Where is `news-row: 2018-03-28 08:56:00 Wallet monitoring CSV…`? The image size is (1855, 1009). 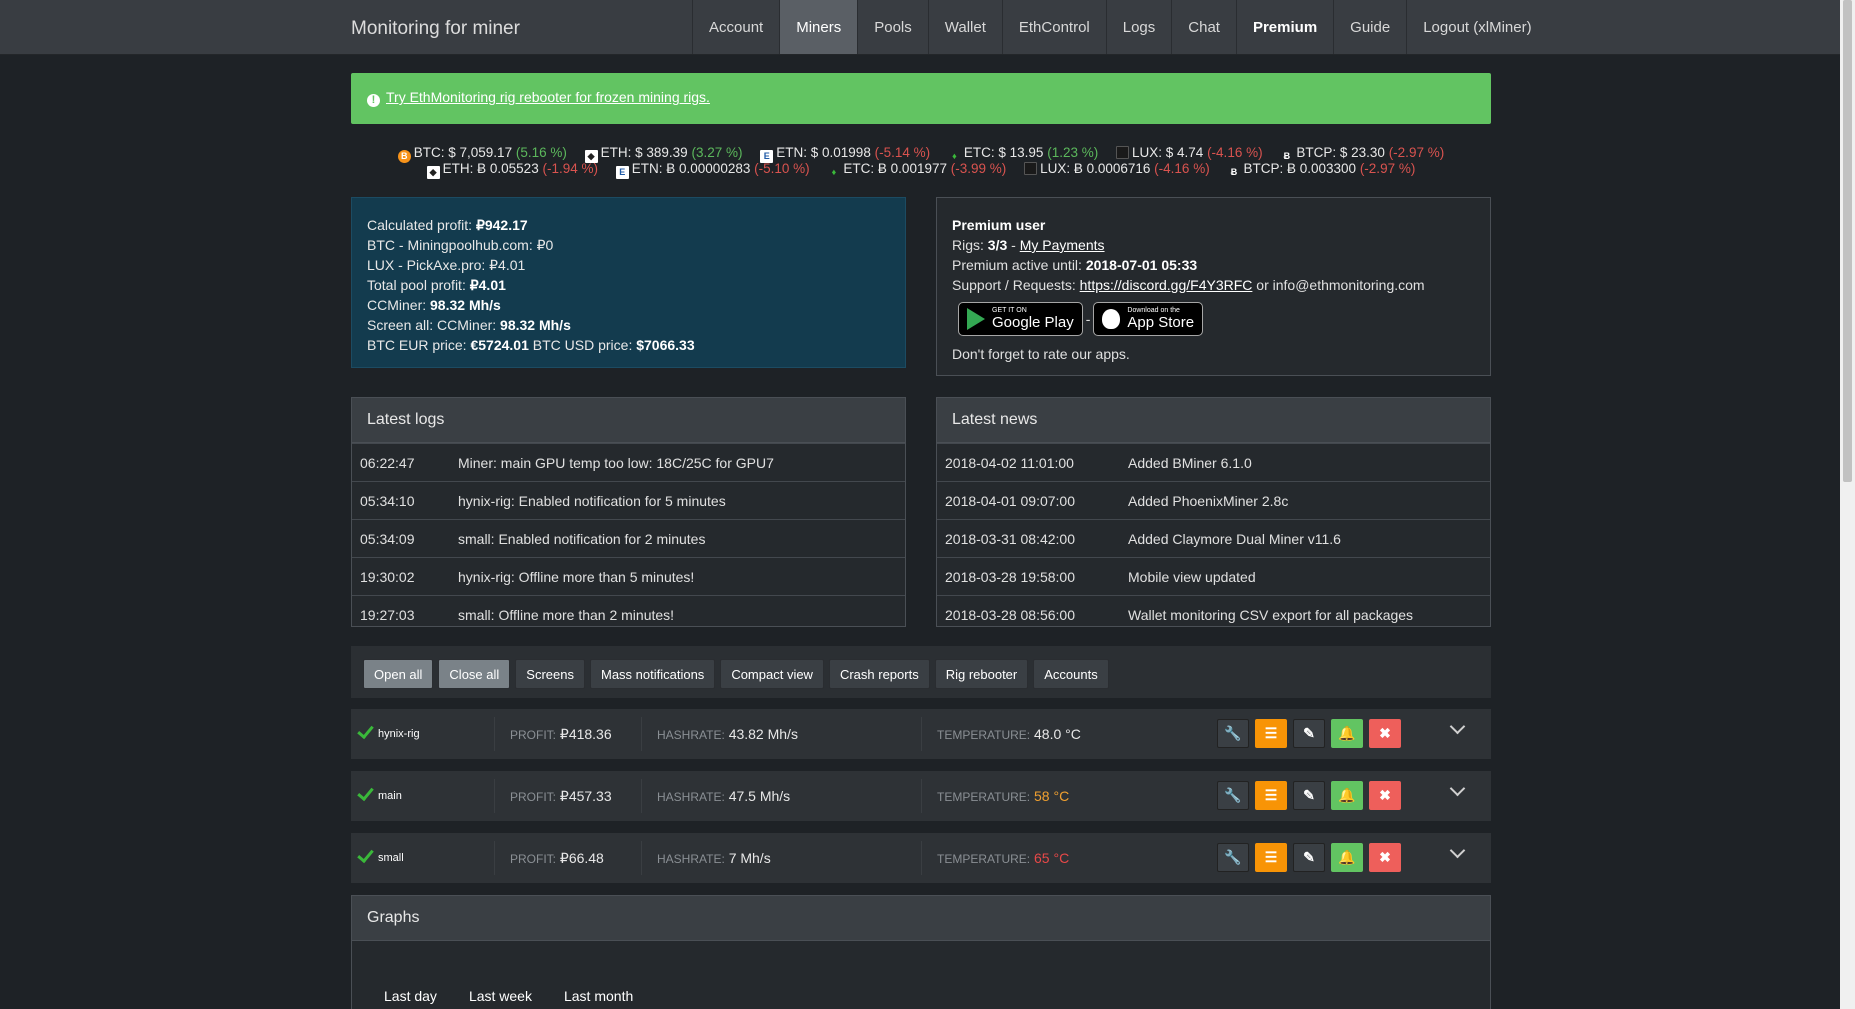 news-row: 2018-03-28 08:56:00 Wallet monitoring CSV… is located at coordinates (1213, 614).